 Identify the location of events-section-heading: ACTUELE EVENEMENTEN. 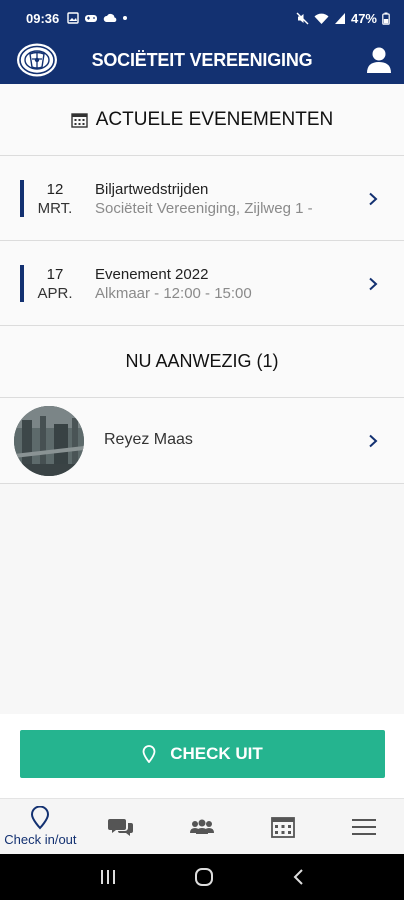
(202, 120).